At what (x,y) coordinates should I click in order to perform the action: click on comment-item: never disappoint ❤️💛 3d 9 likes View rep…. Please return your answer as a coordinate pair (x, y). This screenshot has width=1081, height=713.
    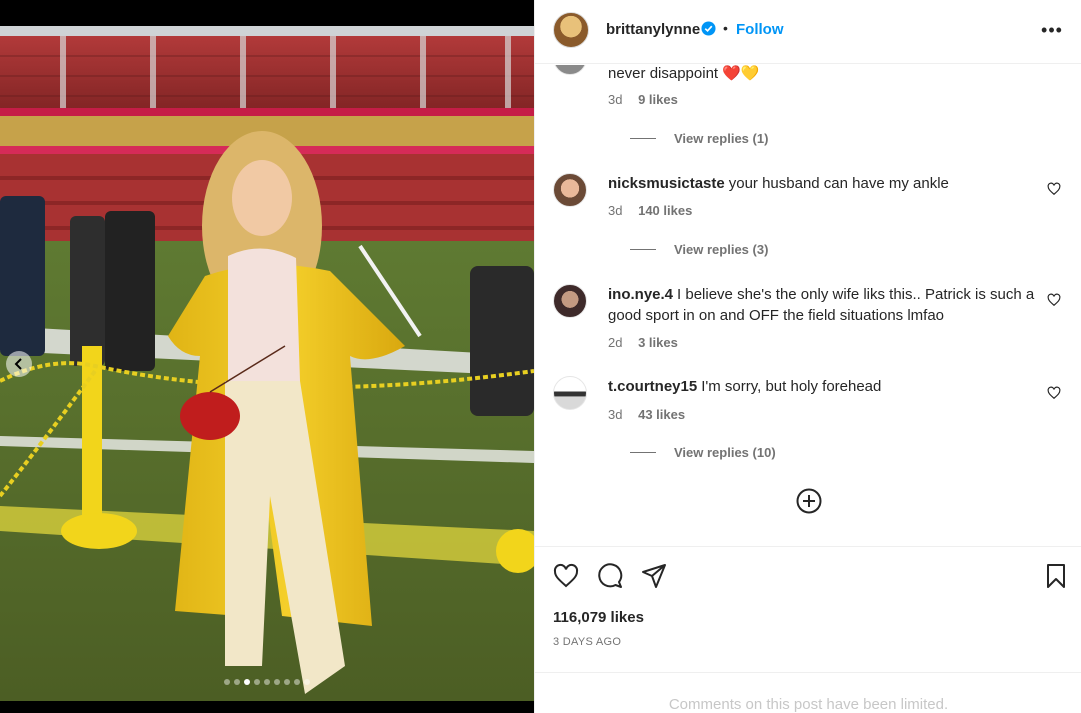
    Looking at the image, I should click on (813, 108).